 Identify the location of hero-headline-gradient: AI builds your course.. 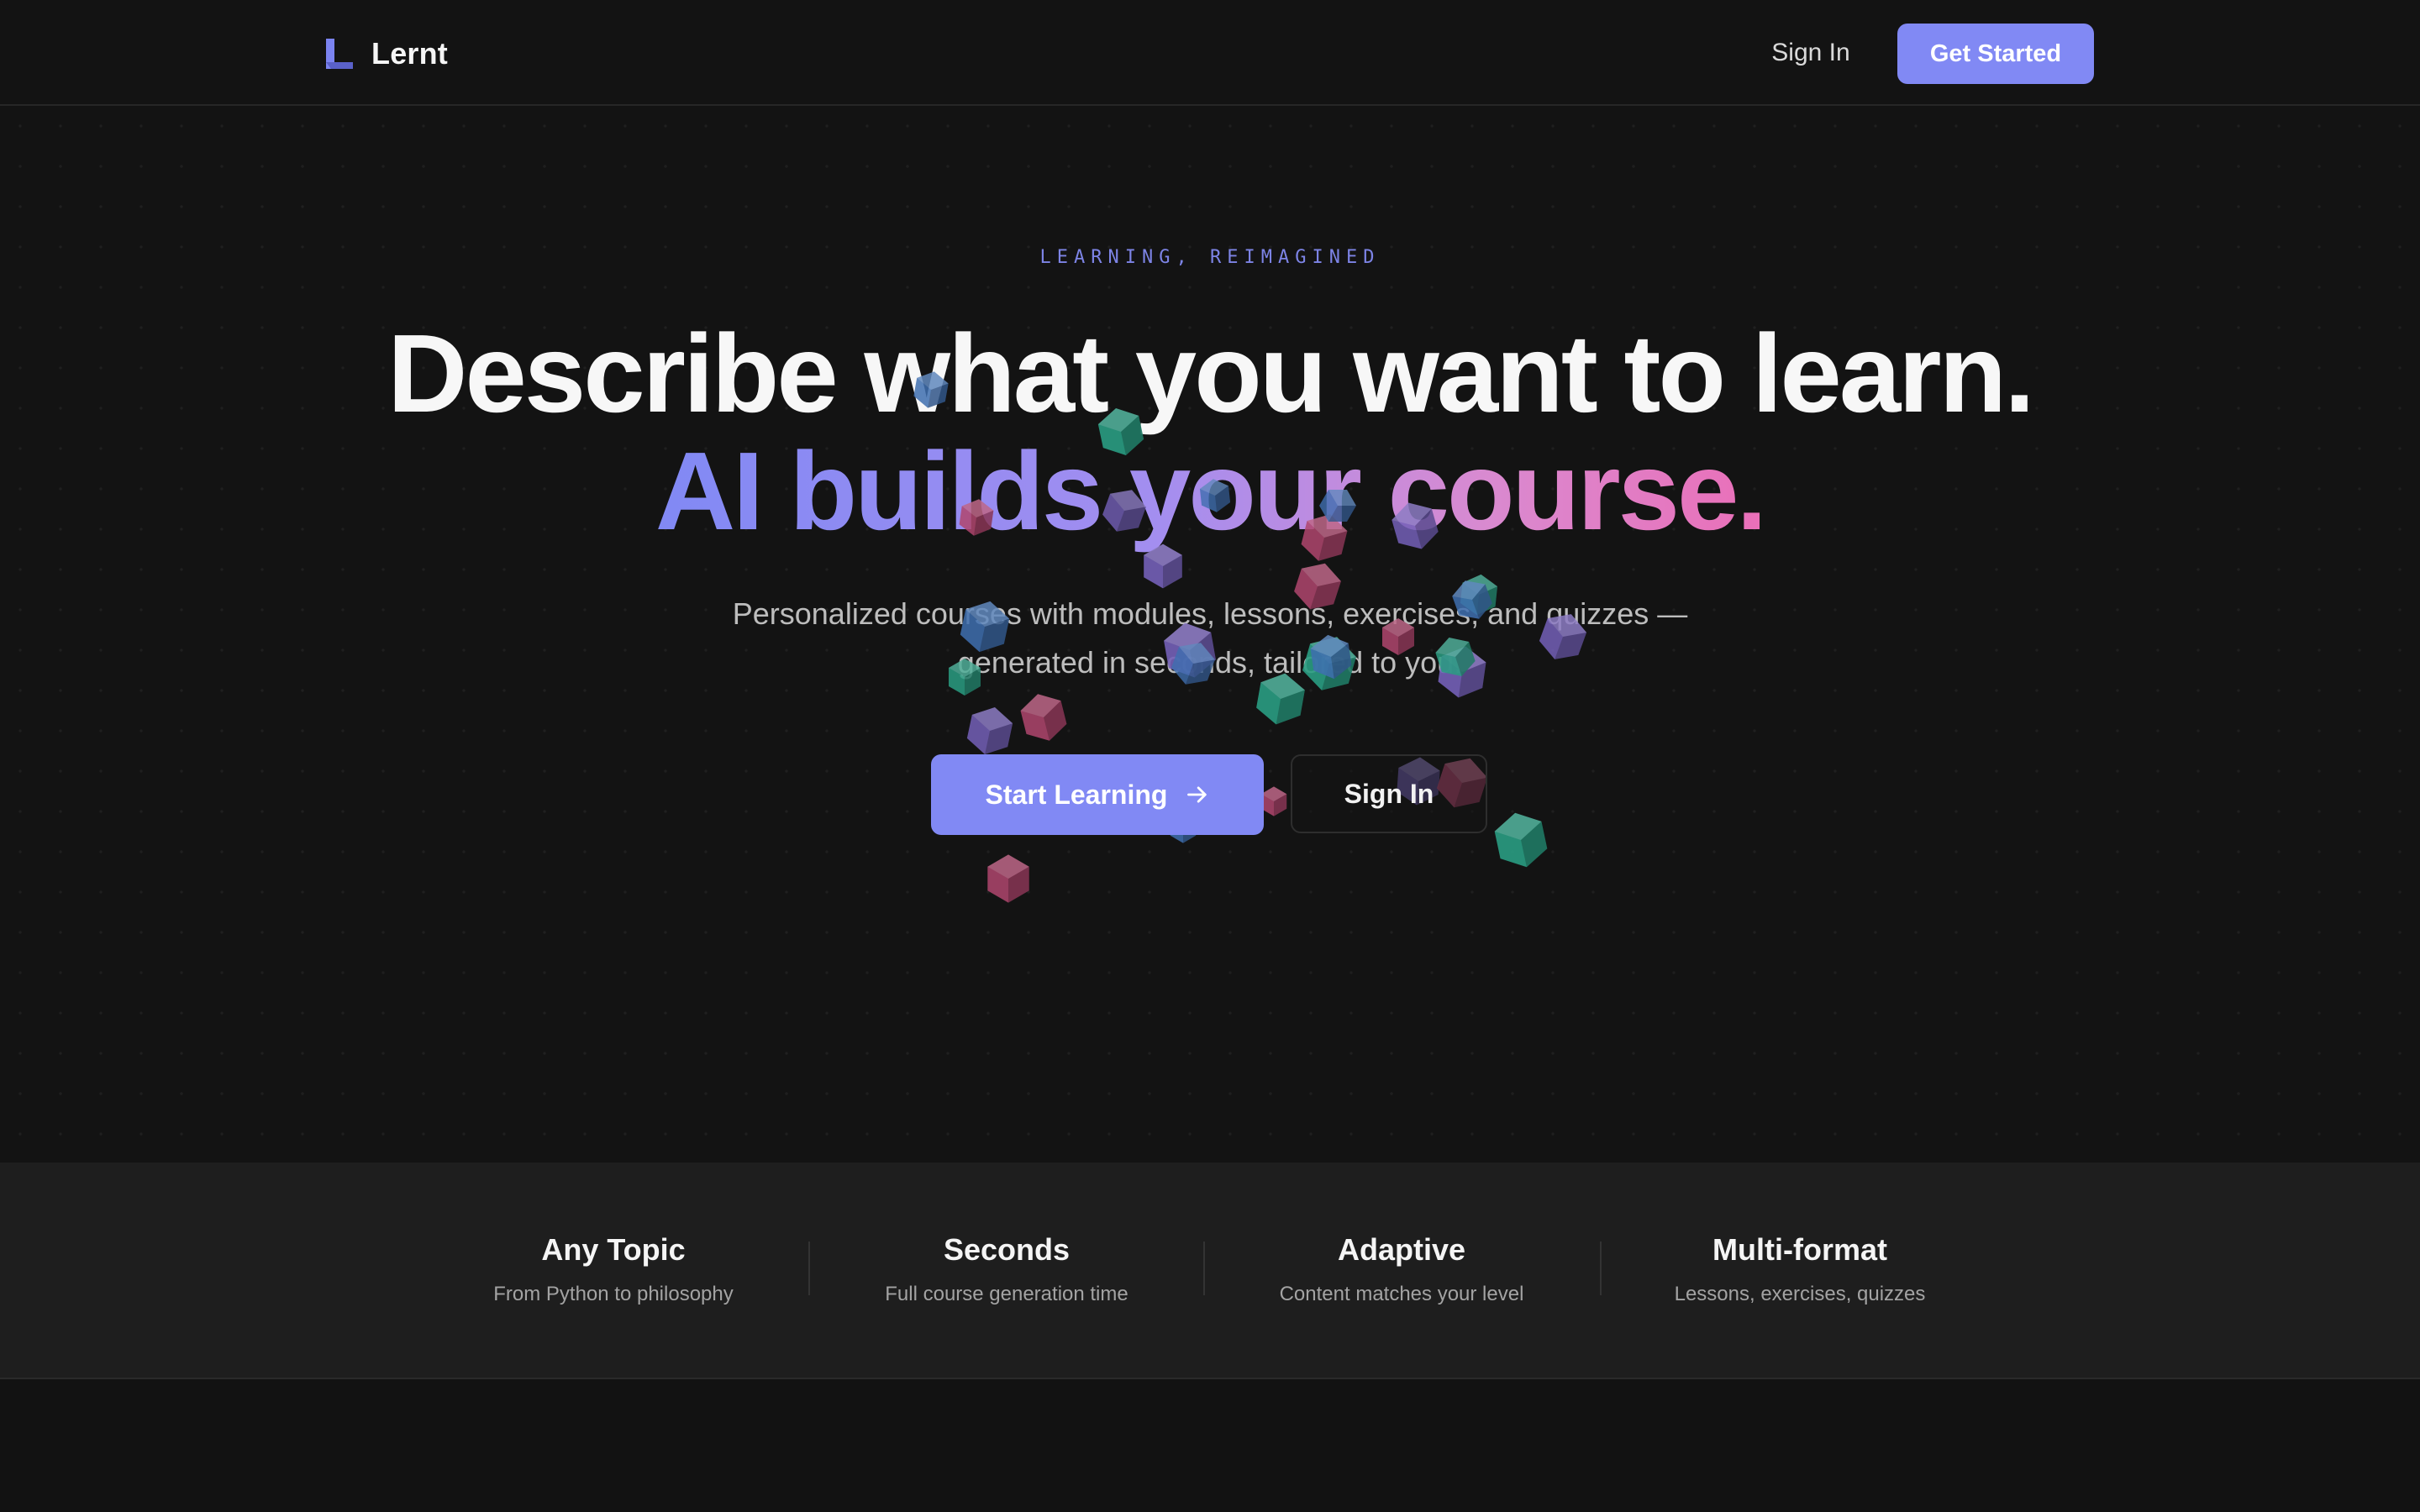
(1210, 491).